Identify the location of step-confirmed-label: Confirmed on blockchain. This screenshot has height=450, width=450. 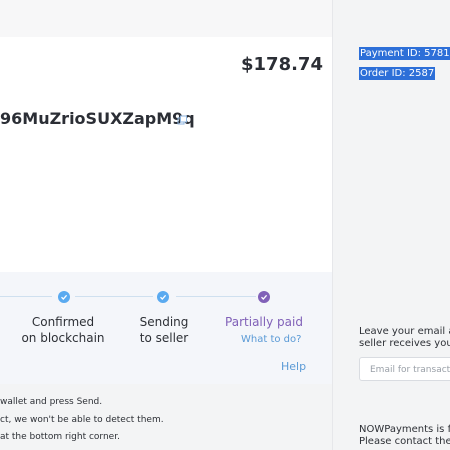
(63, 330).